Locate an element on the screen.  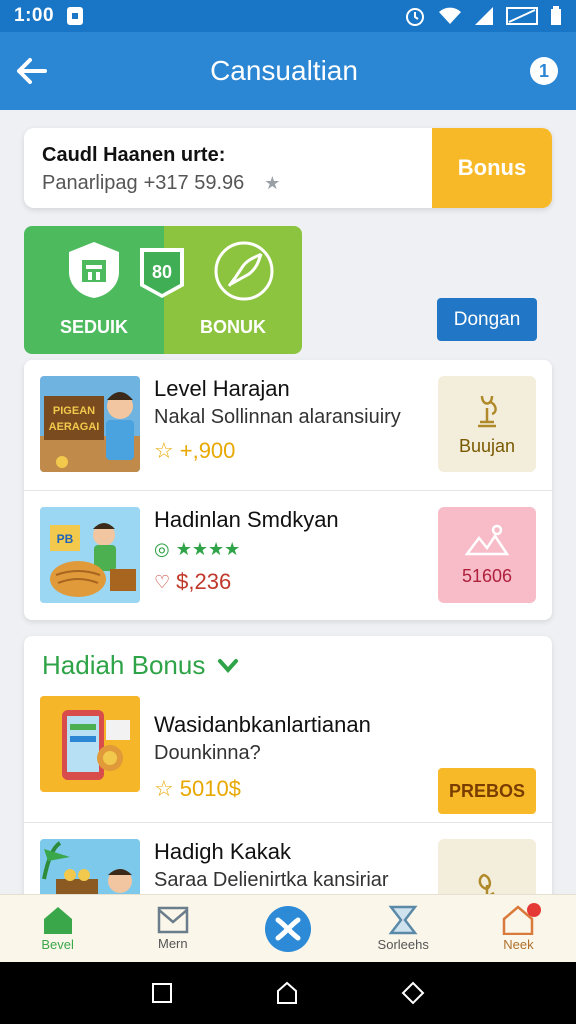
bonus-button: Bonus is located at coordinates (492, 168).